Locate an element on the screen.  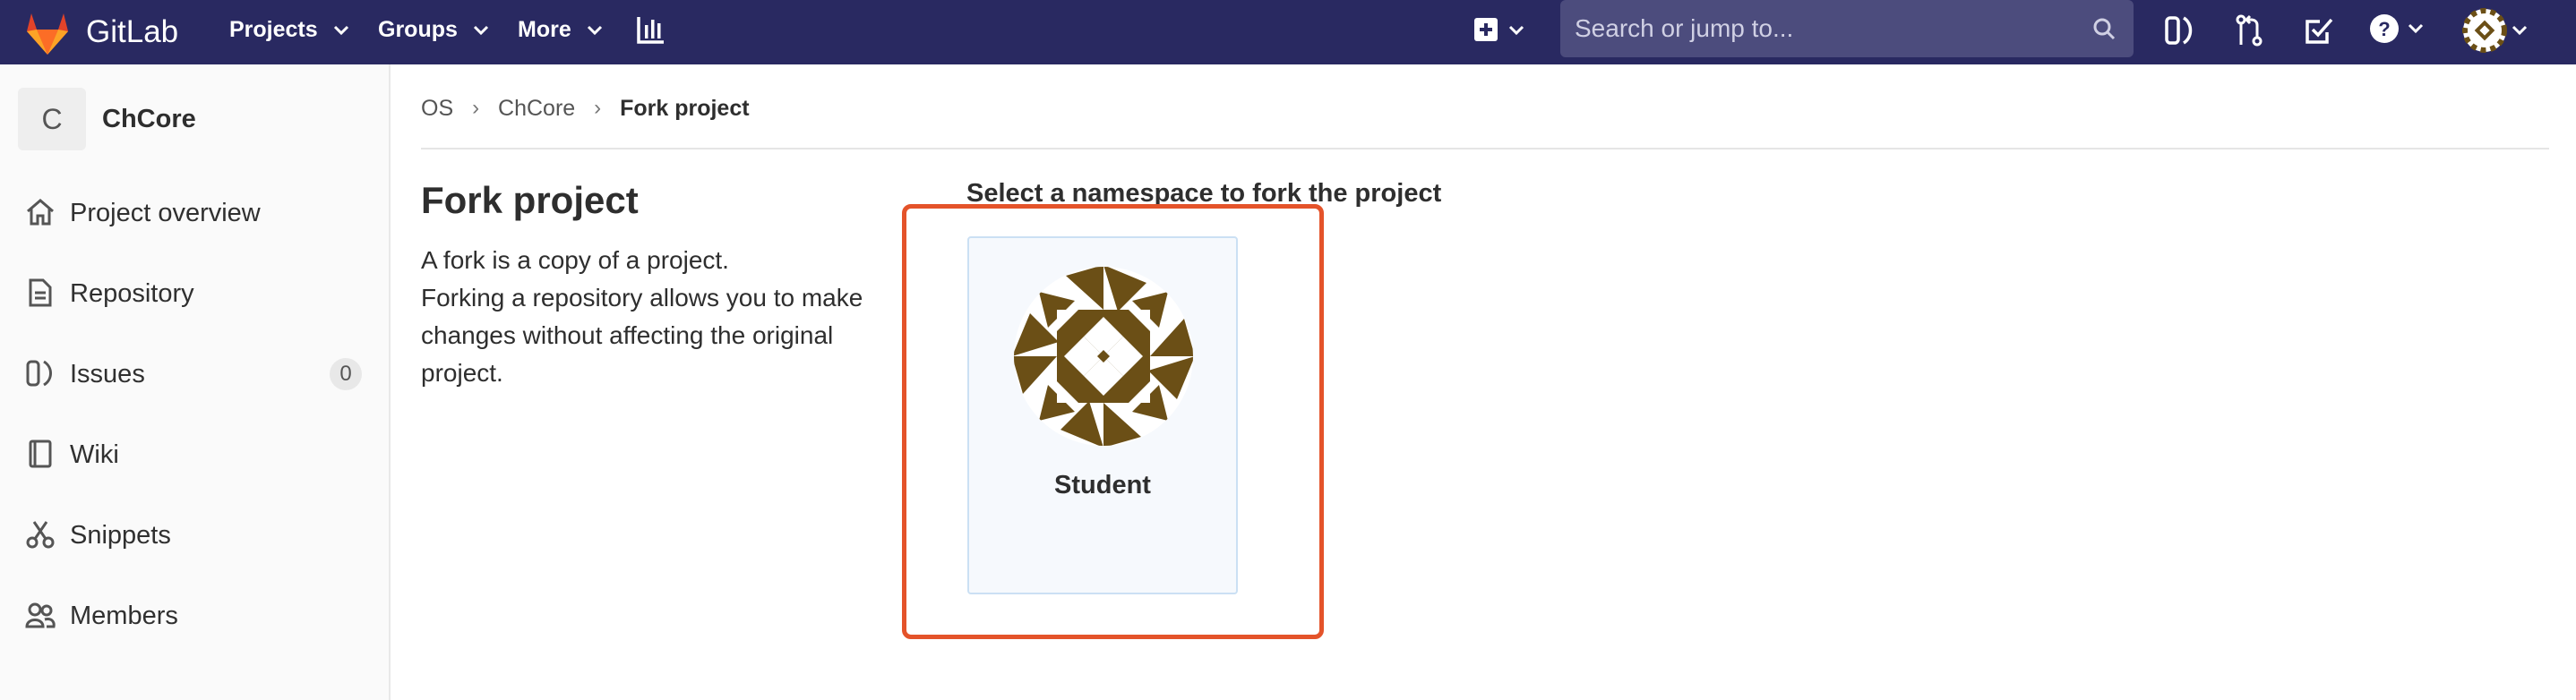
breadcrumb-divider is located at coordinates (1485, 148).